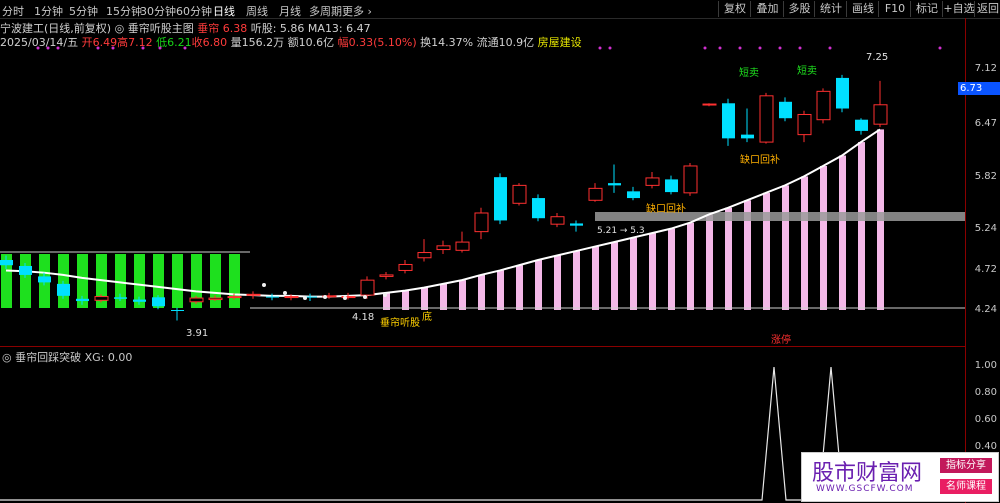 This screenshot has height=503, width=1000. I want to click on watermark-url: WWW.GSCFW.COM, so click(865, 489).